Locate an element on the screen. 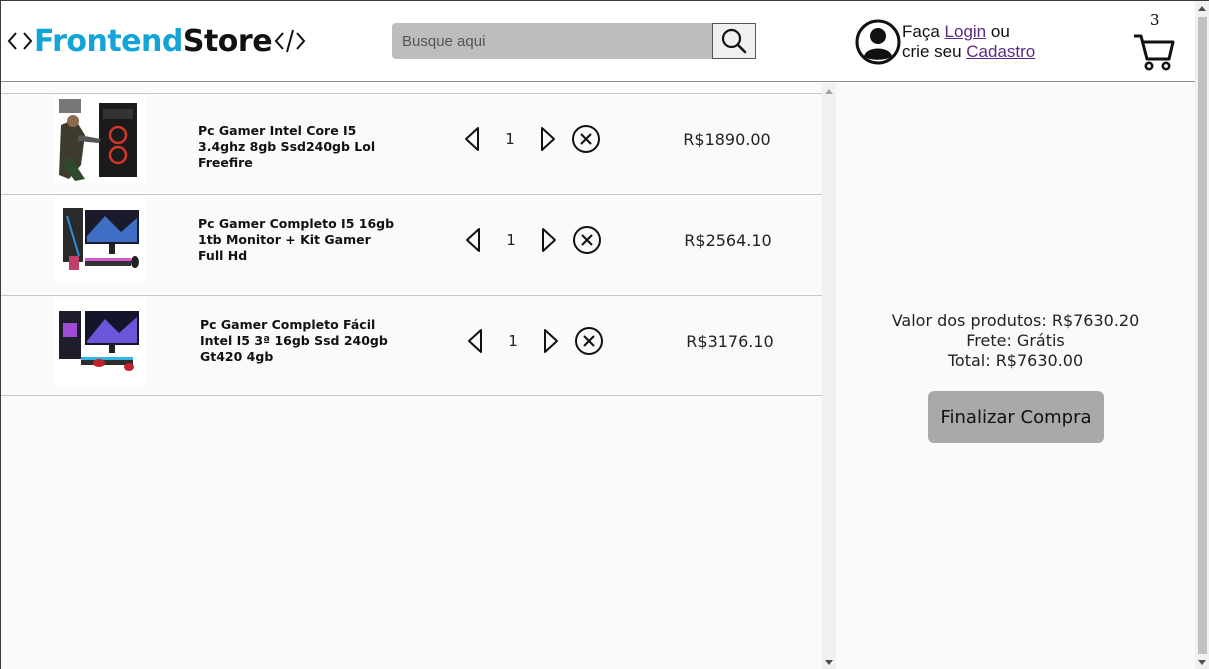  login-prefix: Faça is located at coordinates (921, 31).